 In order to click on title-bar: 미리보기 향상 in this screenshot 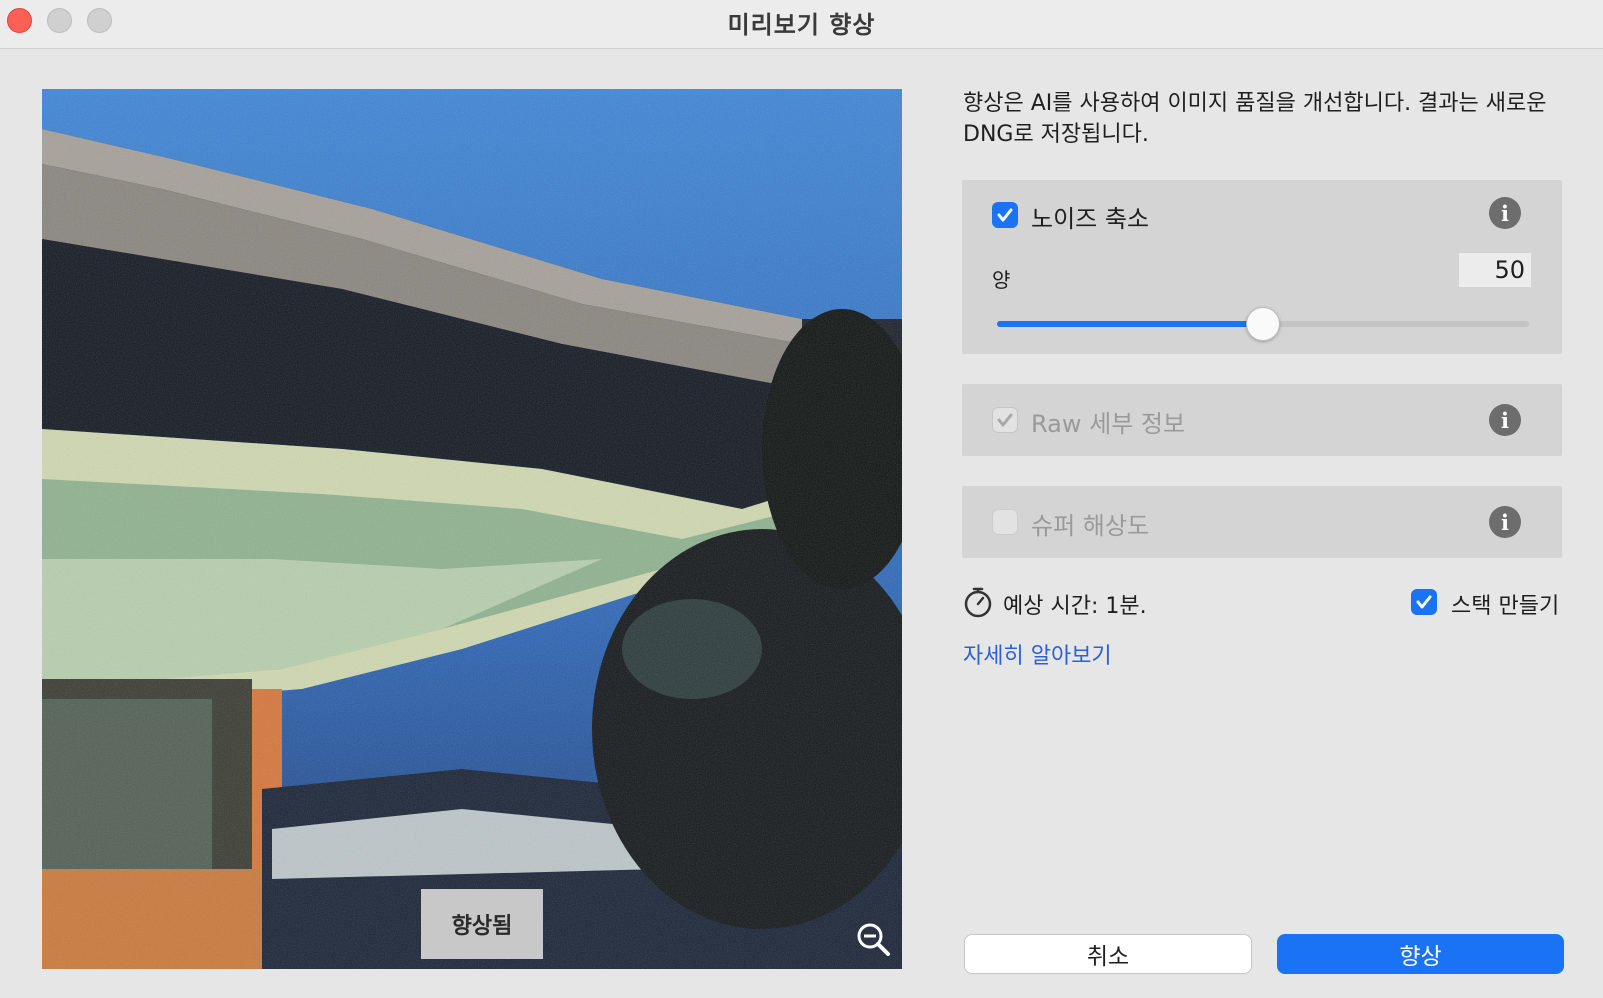, I will do `click(801, 24)`.